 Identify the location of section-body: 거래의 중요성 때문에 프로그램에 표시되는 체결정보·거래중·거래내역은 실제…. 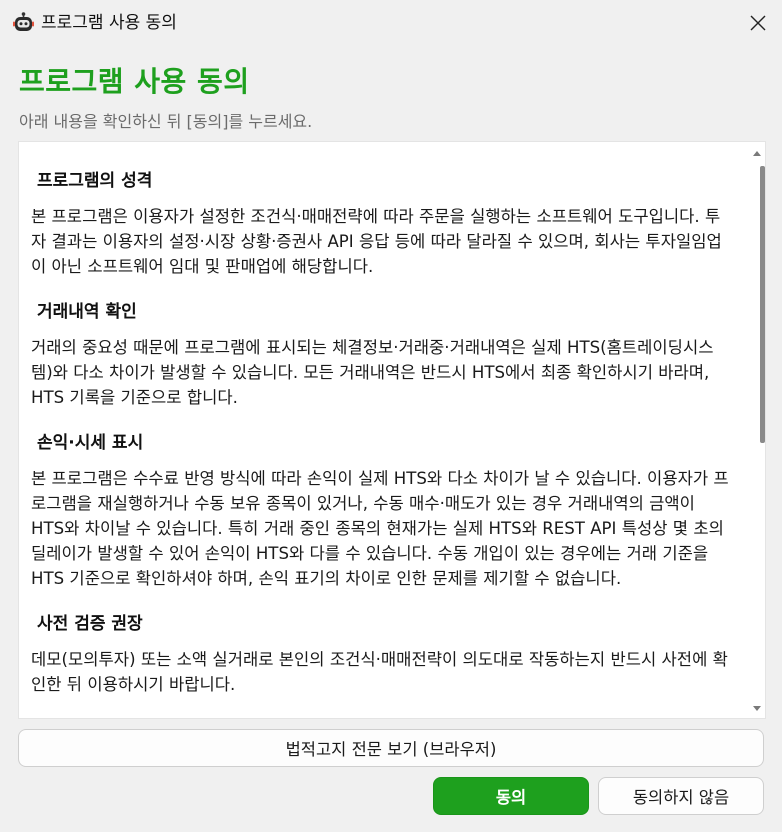
(372, 372).